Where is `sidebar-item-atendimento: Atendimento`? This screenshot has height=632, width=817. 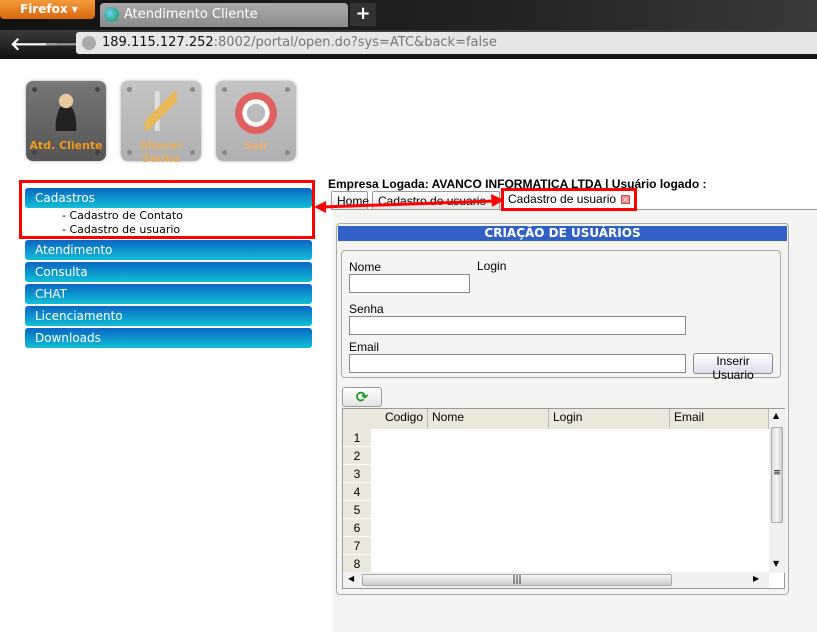 sidebar-item-atendimento: Atendimento is located at coordinates (168, 250).